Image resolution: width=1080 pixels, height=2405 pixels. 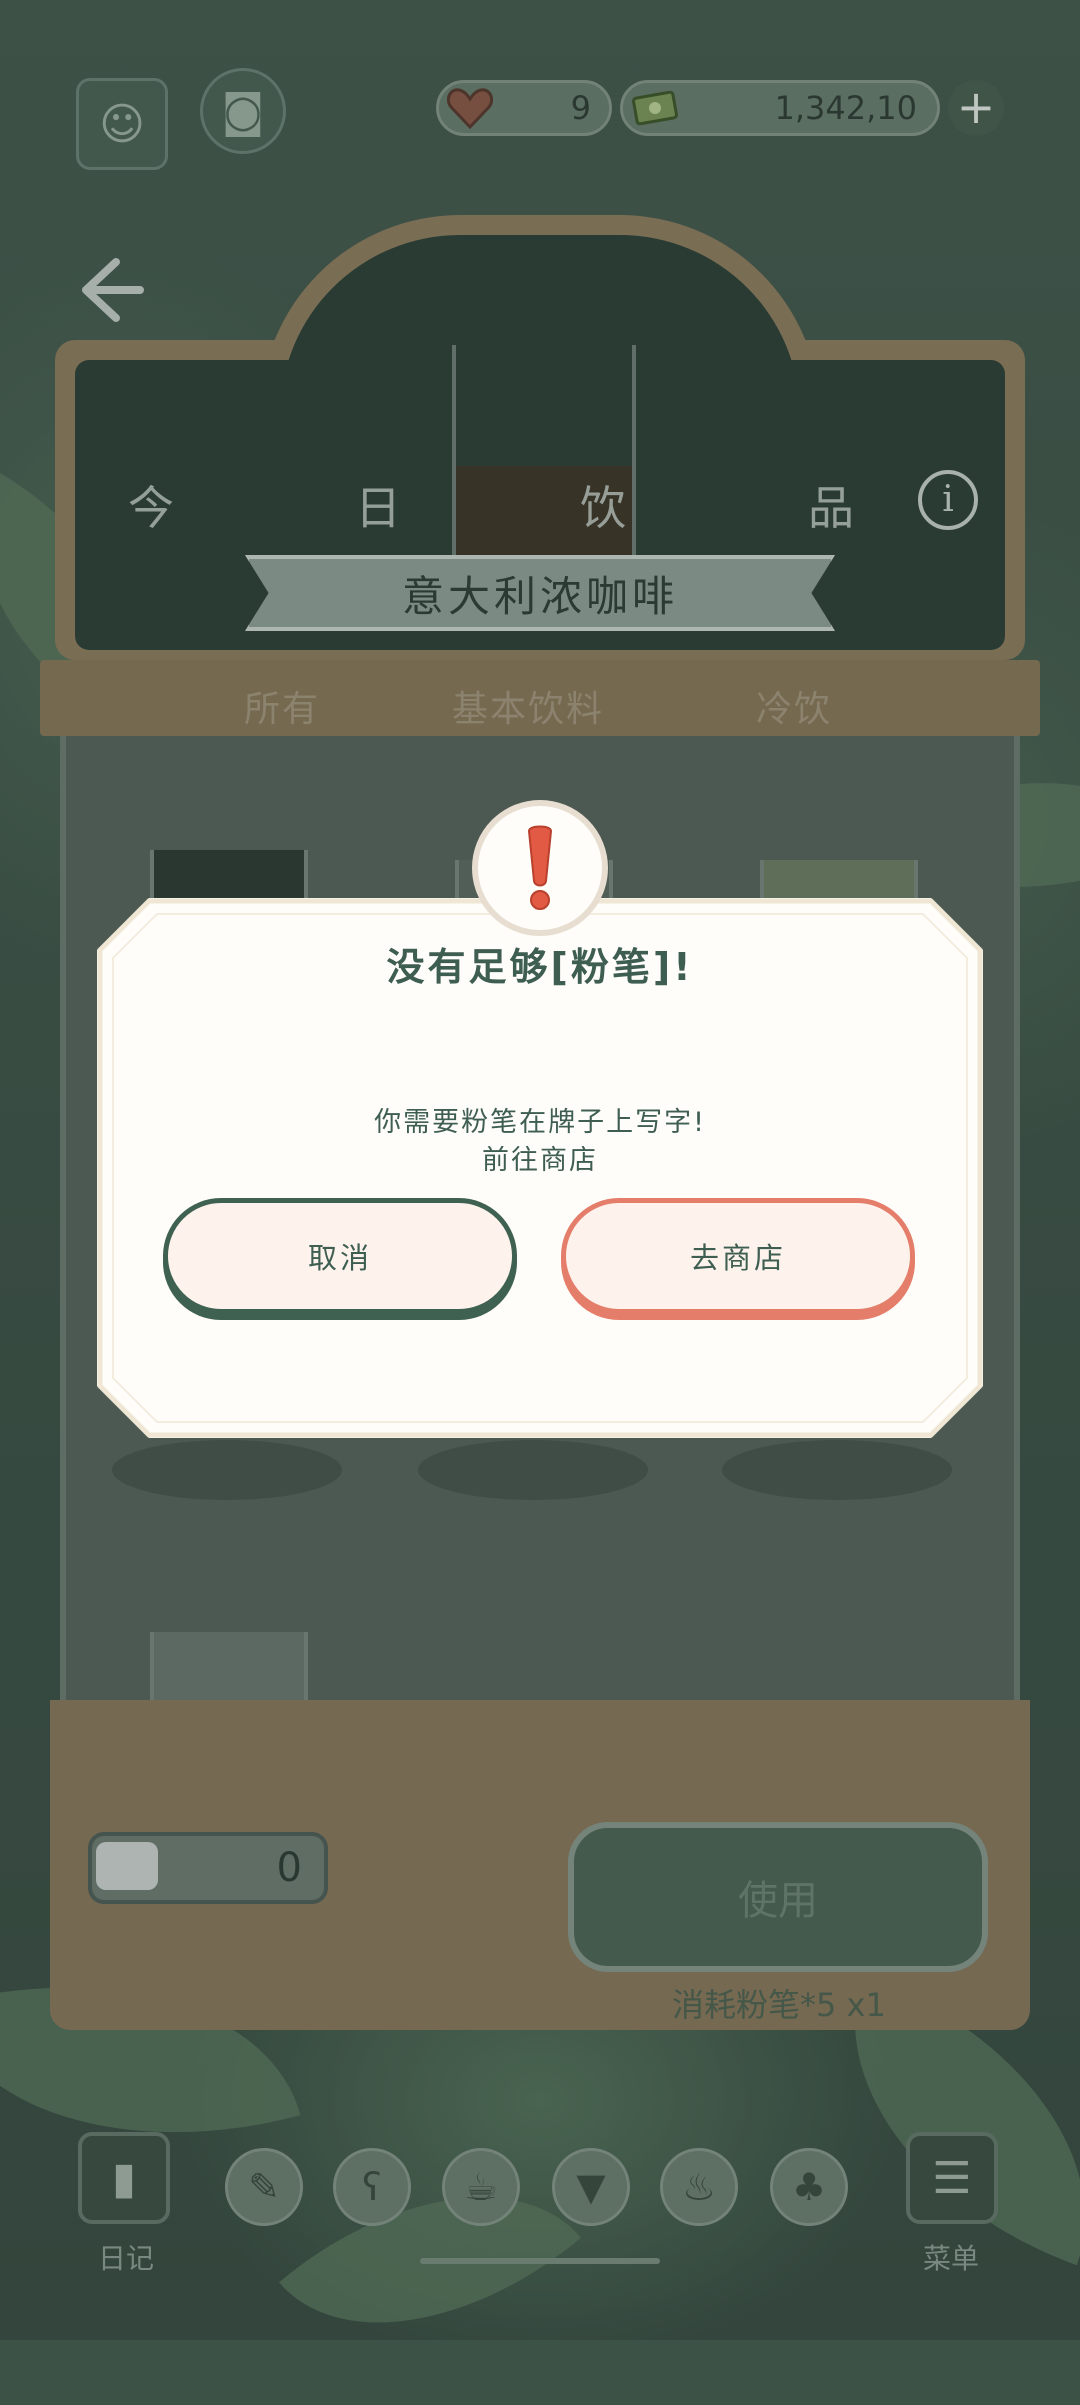 I want to click on alert-badge, so click(x=540, y=868).